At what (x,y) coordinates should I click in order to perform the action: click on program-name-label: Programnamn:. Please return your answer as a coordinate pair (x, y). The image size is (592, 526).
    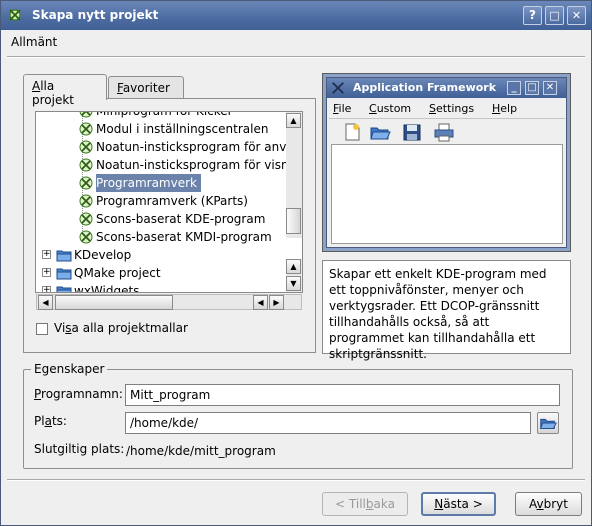
    Looking at the image, I should click on (78, 394).